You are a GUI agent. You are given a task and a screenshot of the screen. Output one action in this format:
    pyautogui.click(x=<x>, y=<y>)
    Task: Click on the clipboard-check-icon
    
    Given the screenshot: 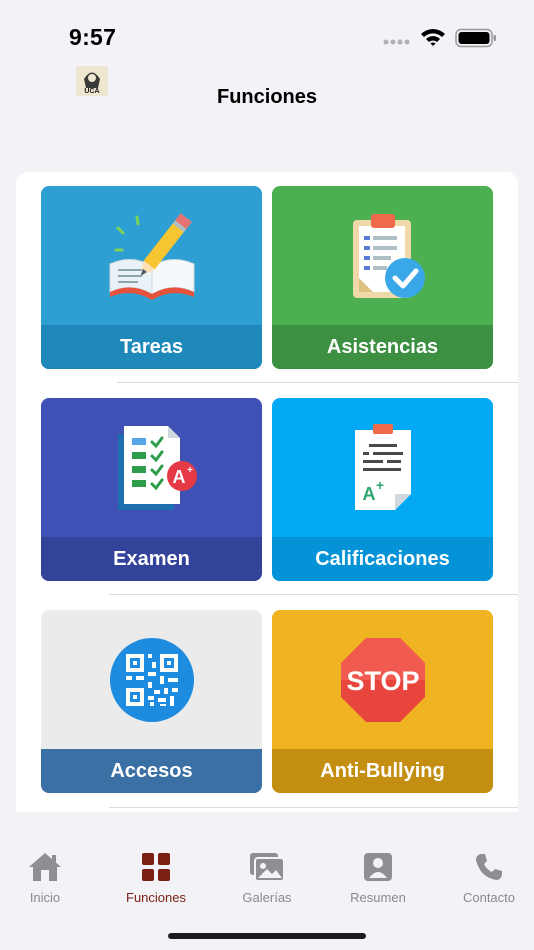 What is the action you would take?
    pyautogui.click(x=388, y=255)
    